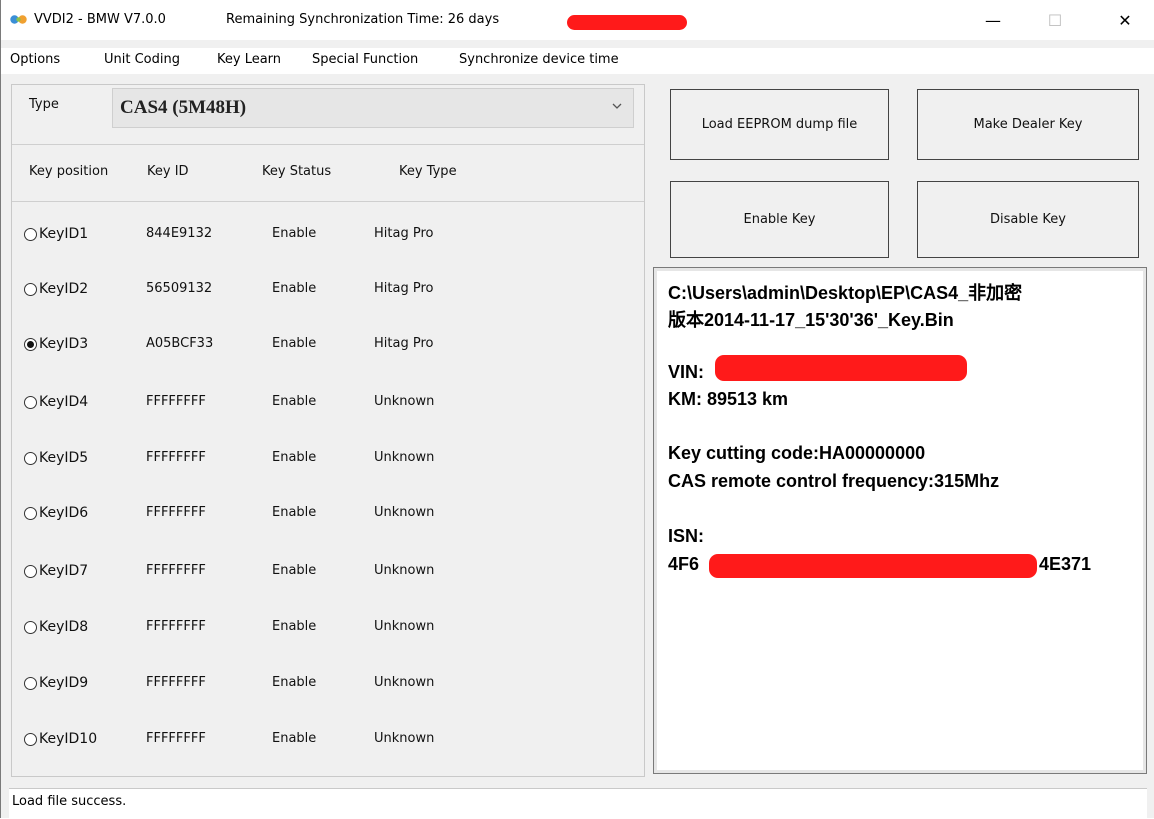 The image size is (1154, 819). I want to click on isn-prefix: 4F6, so click(684, 564).